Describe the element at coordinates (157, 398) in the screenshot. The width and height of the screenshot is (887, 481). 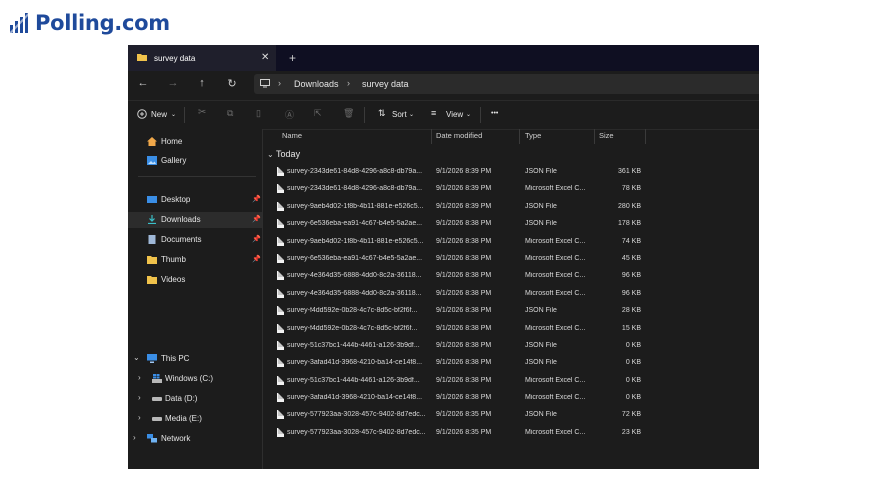
I see `drive-icon` at that location.